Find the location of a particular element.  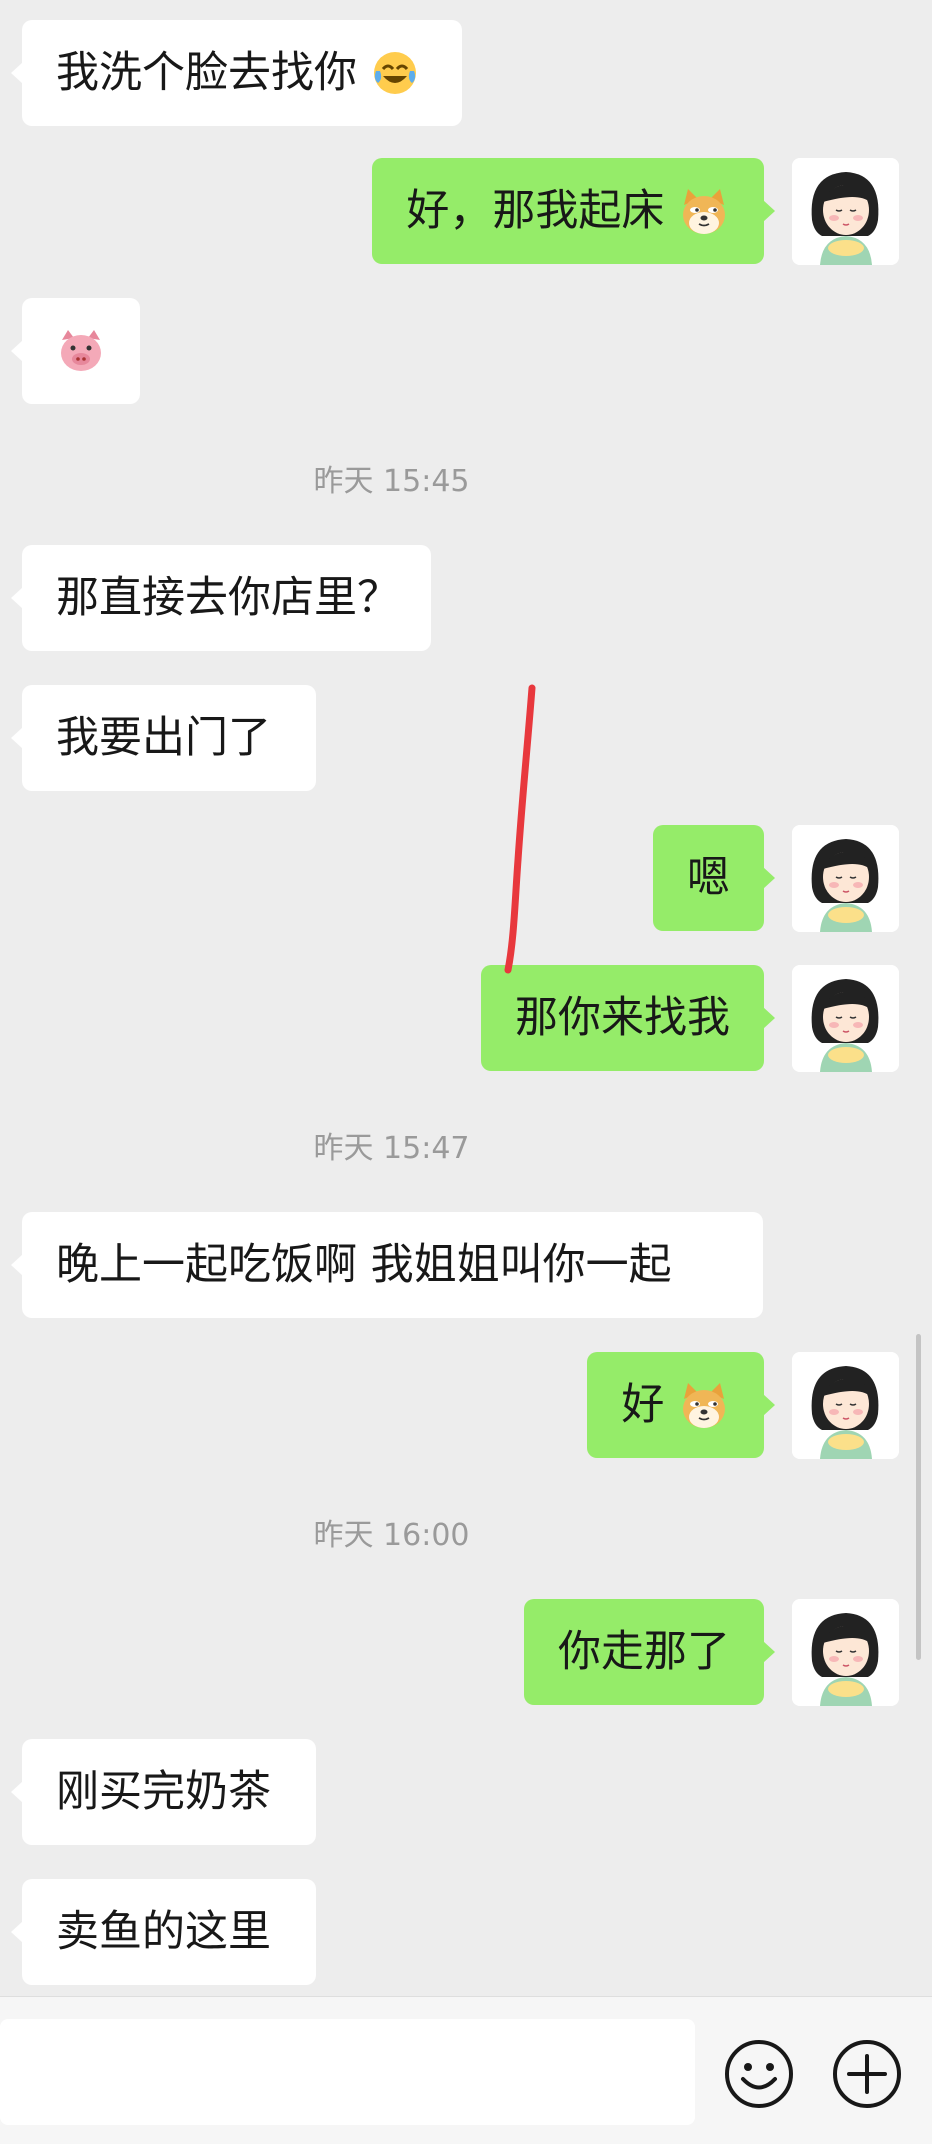

scrollbar is located at coordinates (918, 1497).